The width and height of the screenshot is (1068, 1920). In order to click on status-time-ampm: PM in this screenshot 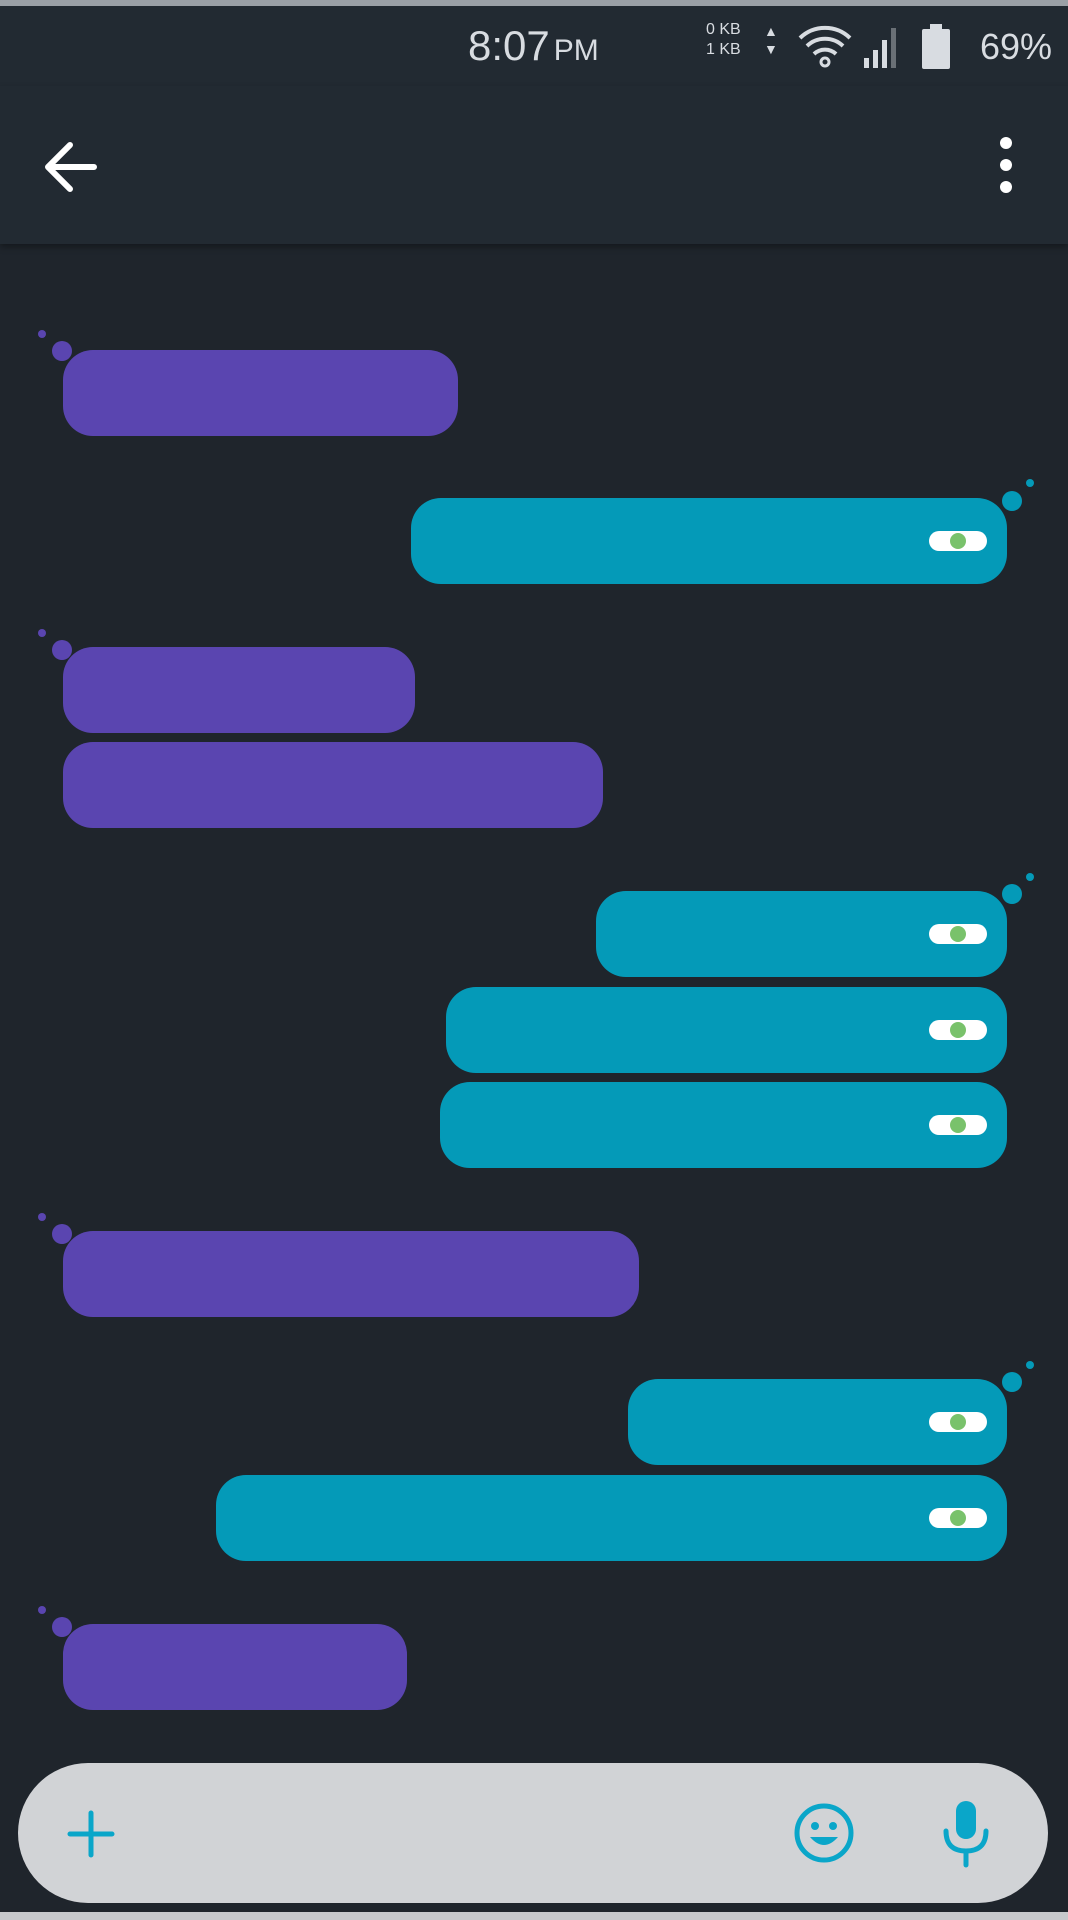, I will do `click(576, 50)`.